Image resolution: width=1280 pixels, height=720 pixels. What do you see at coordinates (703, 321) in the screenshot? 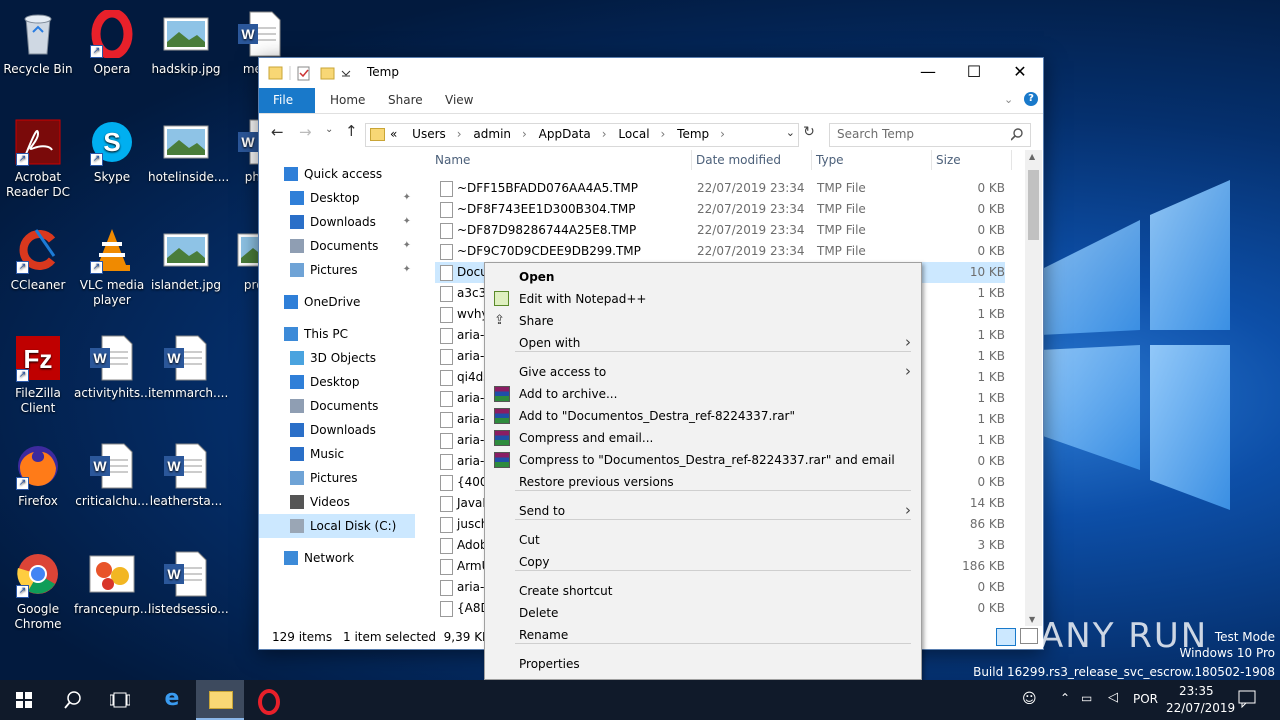
I see `context-menu-item: ⇪ Share` at bounding box center [703, 321].